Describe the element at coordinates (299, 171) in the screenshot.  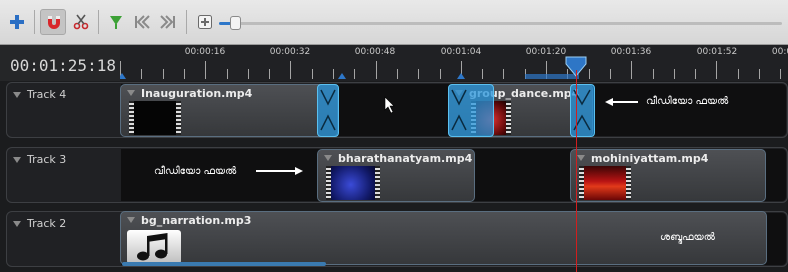
I see `annotation-arrow-icon` at that location.